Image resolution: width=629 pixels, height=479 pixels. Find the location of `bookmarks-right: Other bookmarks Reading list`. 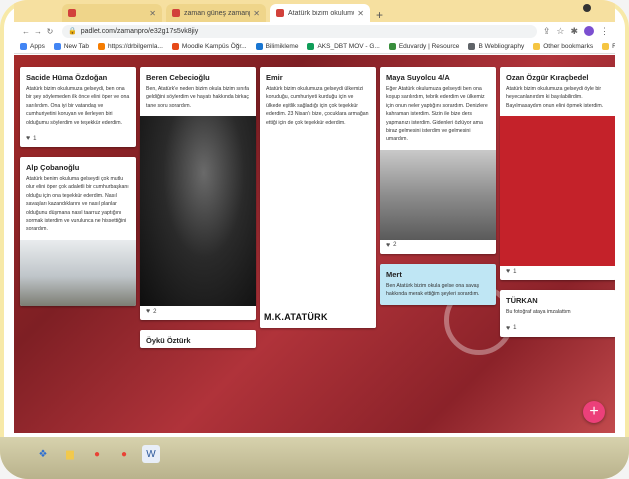

bookmarks-right: Other bookmarks Reading list is located at coordinates (574, 46).